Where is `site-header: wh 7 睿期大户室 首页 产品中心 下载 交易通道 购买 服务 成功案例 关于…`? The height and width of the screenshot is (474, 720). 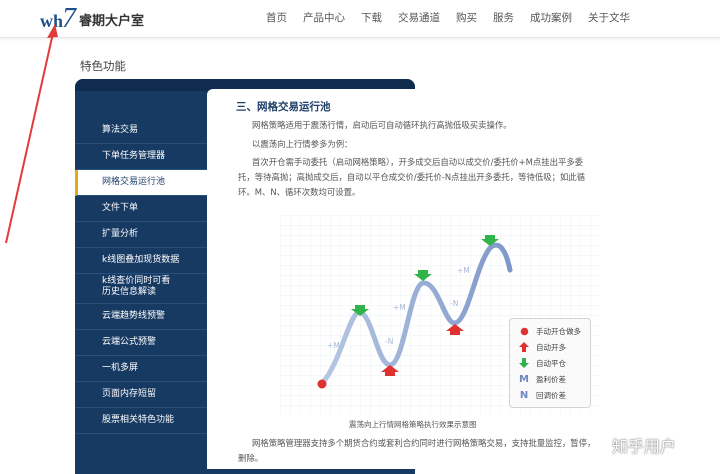
site-header: wh 7 睿期大户室 首页 产品中心 下载 交易通道 购买 服务 成功案例 关于… is located at coordinates (360, 19).